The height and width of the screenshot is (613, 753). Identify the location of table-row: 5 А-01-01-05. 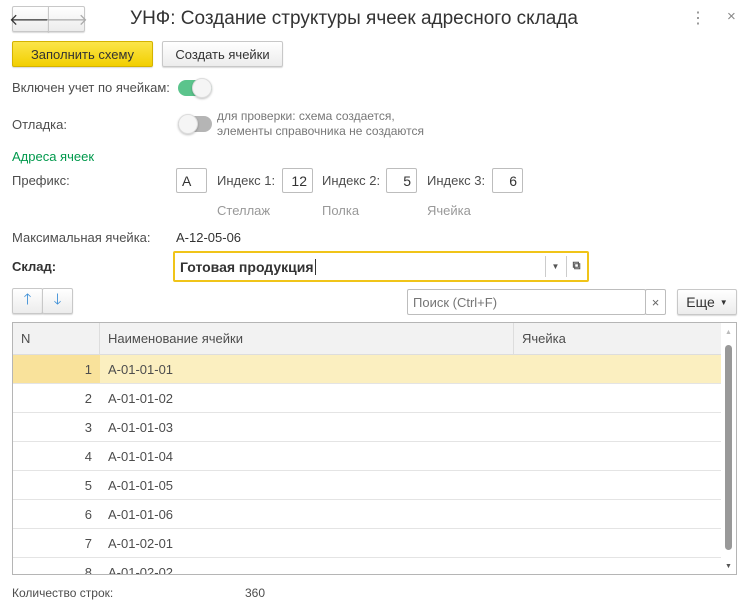
(367, 485).